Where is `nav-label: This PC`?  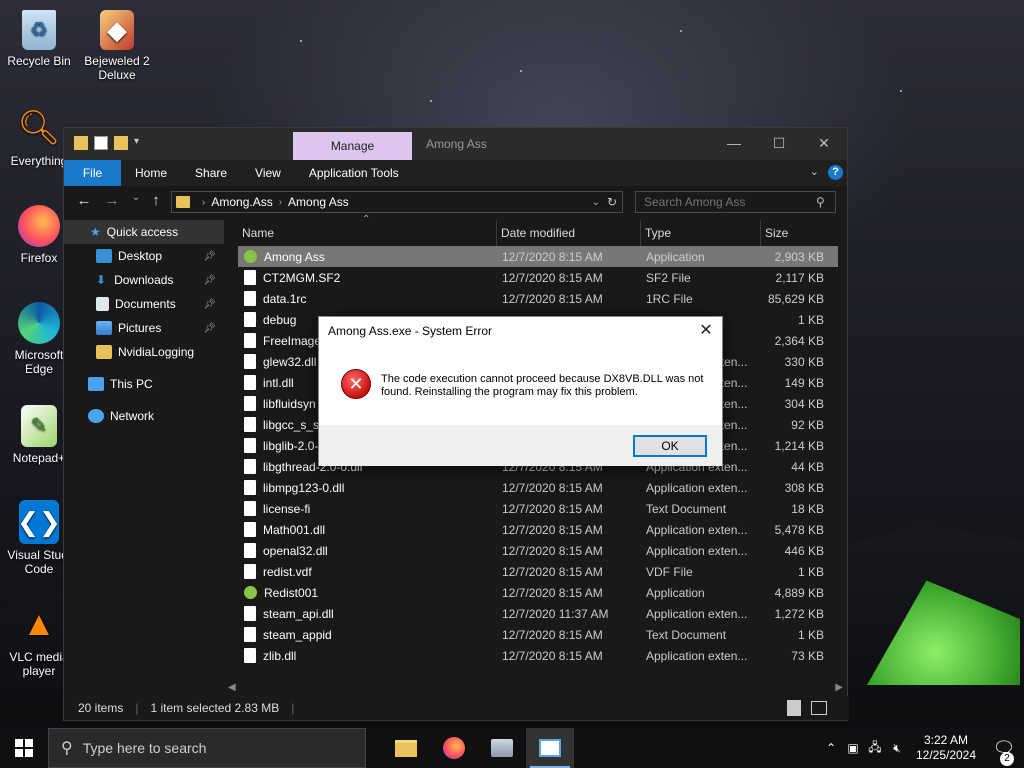
nav-label: This PC is located at coordinates (131, 384).